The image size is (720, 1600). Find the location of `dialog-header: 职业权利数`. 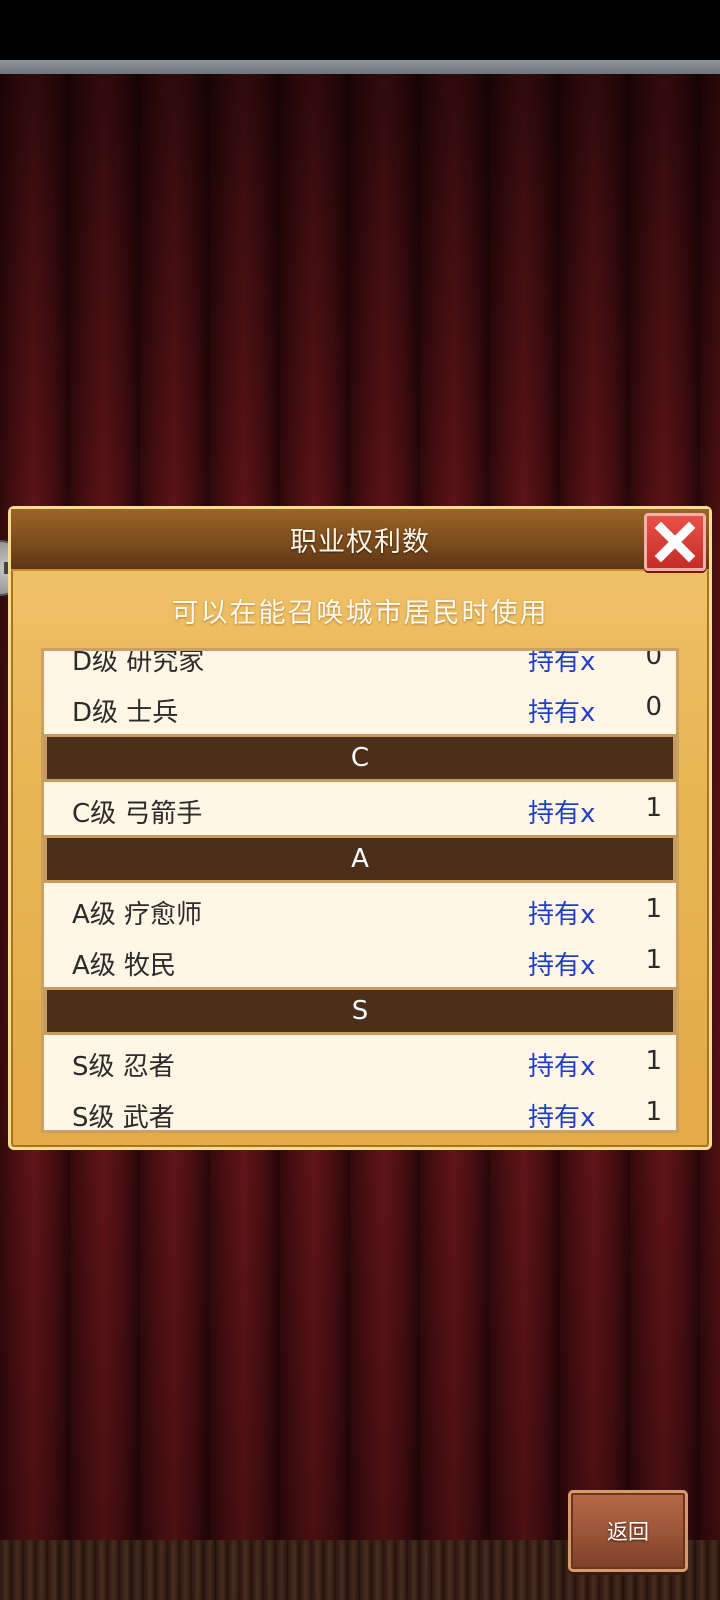

dialog-header: 职业权利数 is located at coordinates (360, 540).